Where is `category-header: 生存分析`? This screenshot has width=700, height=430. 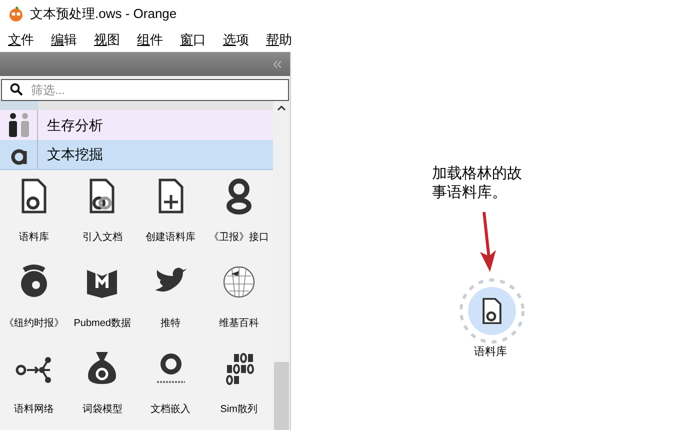 category-header: 生存分析 is located at coordinates (136, 125).